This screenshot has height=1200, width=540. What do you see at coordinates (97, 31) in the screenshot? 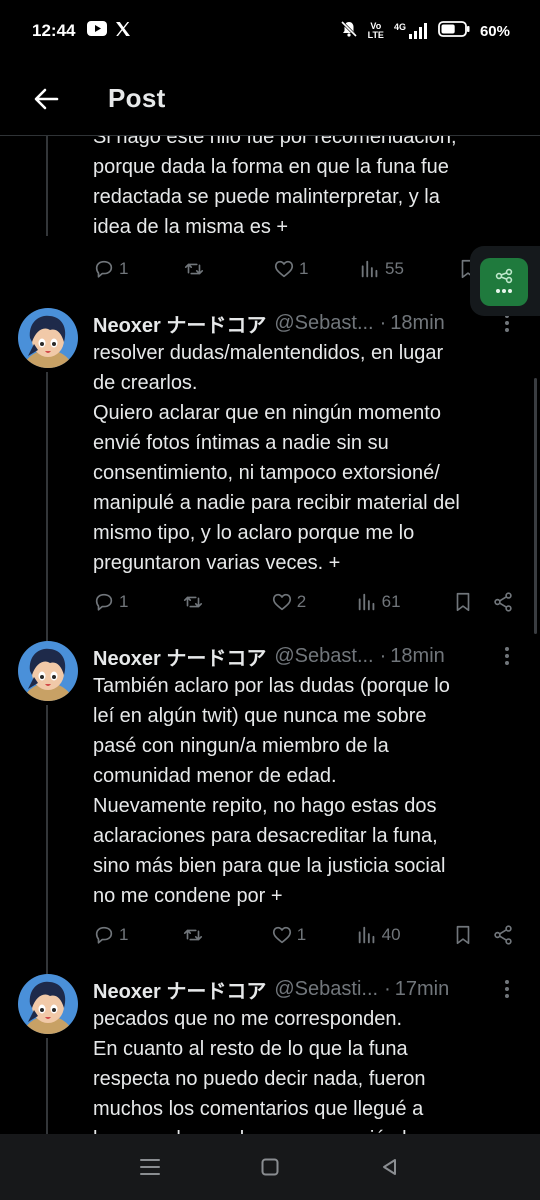
I see `youtube-icon` at bounding box center [97, 31].